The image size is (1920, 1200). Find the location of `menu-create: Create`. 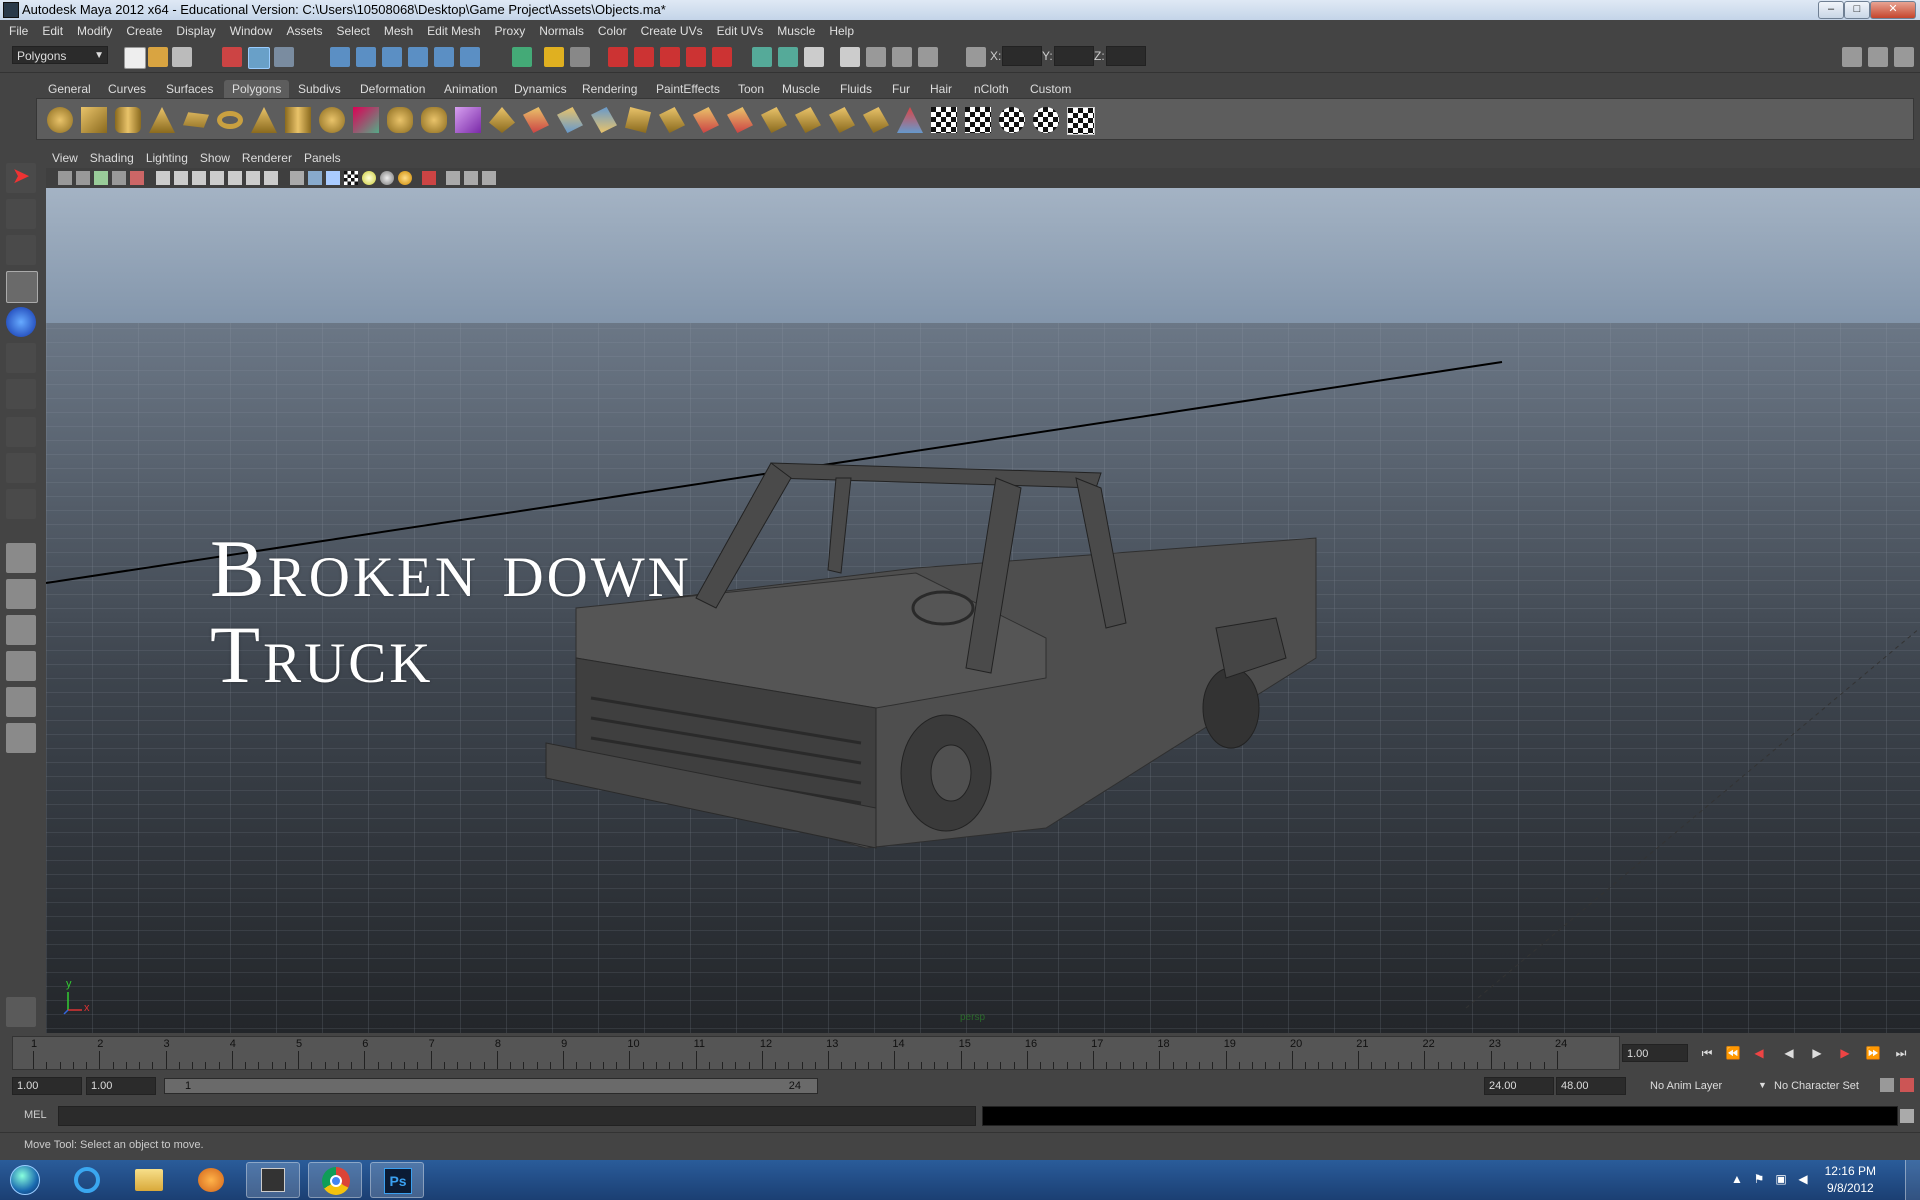

menu-create: Create is located at coordinates (144, 31).